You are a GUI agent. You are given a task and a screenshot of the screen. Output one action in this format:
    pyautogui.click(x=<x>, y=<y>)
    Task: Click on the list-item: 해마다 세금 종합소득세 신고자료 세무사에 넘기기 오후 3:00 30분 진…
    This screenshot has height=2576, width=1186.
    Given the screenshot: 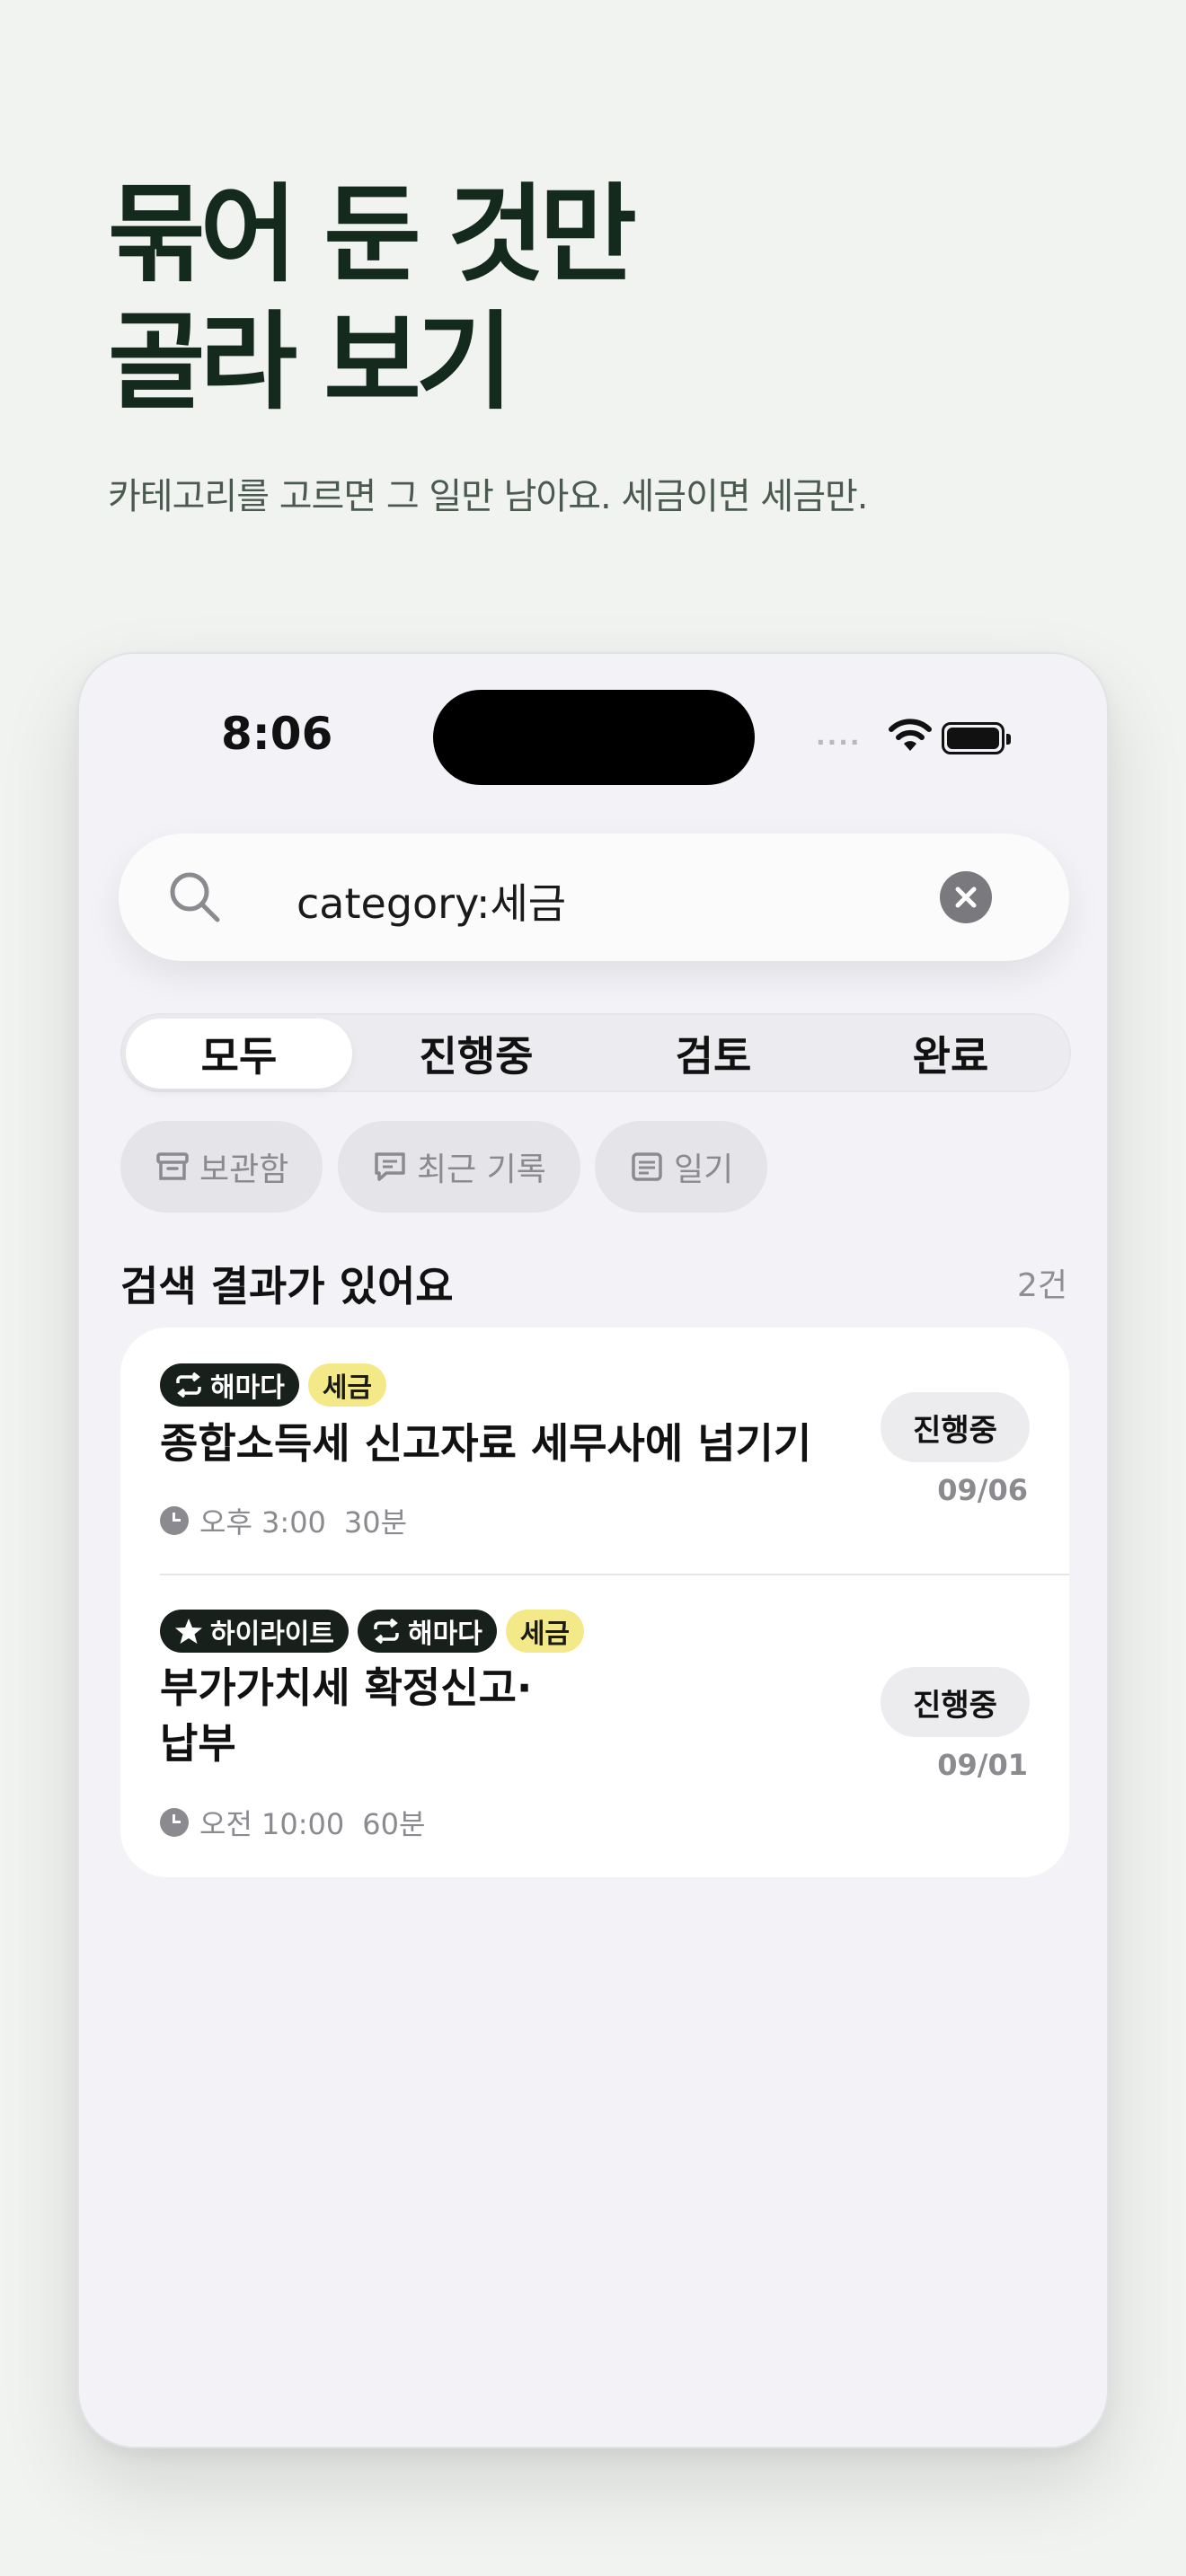 What is the action you would take?
    pyautogui.click(x=594, y=1451)
    